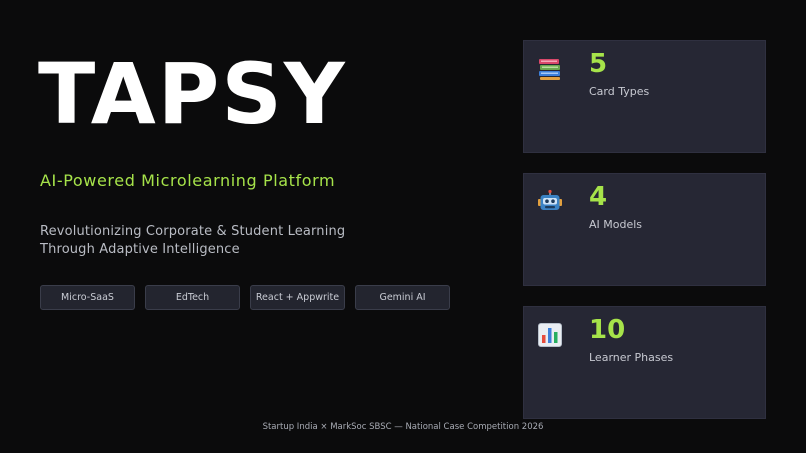 This screenshot has width=806, height=453. I want to click on subtitle: AI-Powered Microlearning Platform, so click(188, 180).